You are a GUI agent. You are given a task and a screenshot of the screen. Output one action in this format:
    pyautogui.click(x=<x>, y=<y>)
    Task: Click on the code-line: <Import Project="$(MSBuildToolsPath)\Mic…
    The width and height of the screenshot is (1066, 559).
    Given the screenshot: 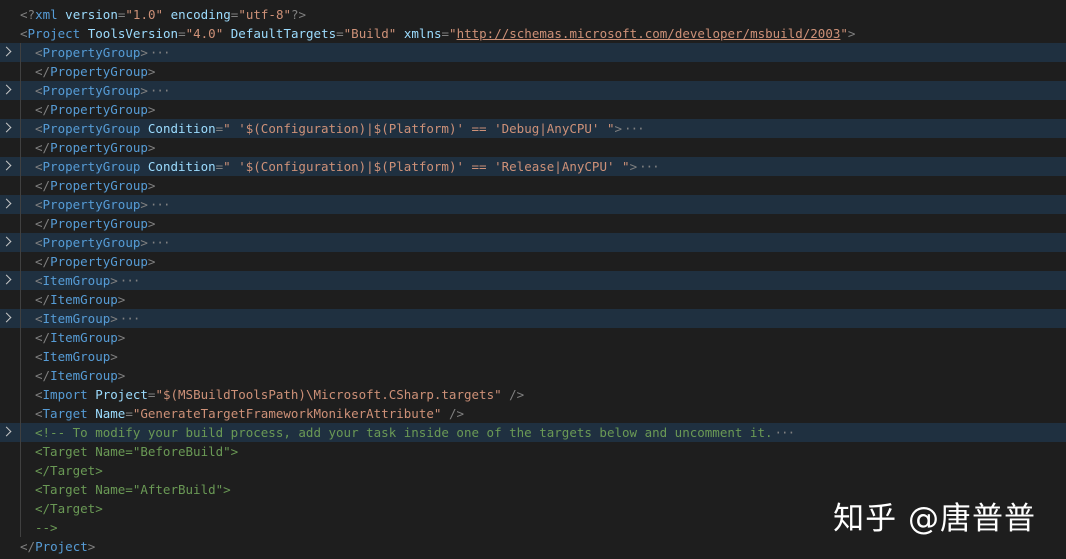 What is the action you would take?
    pyautogui.click(x=533, y=394)
    